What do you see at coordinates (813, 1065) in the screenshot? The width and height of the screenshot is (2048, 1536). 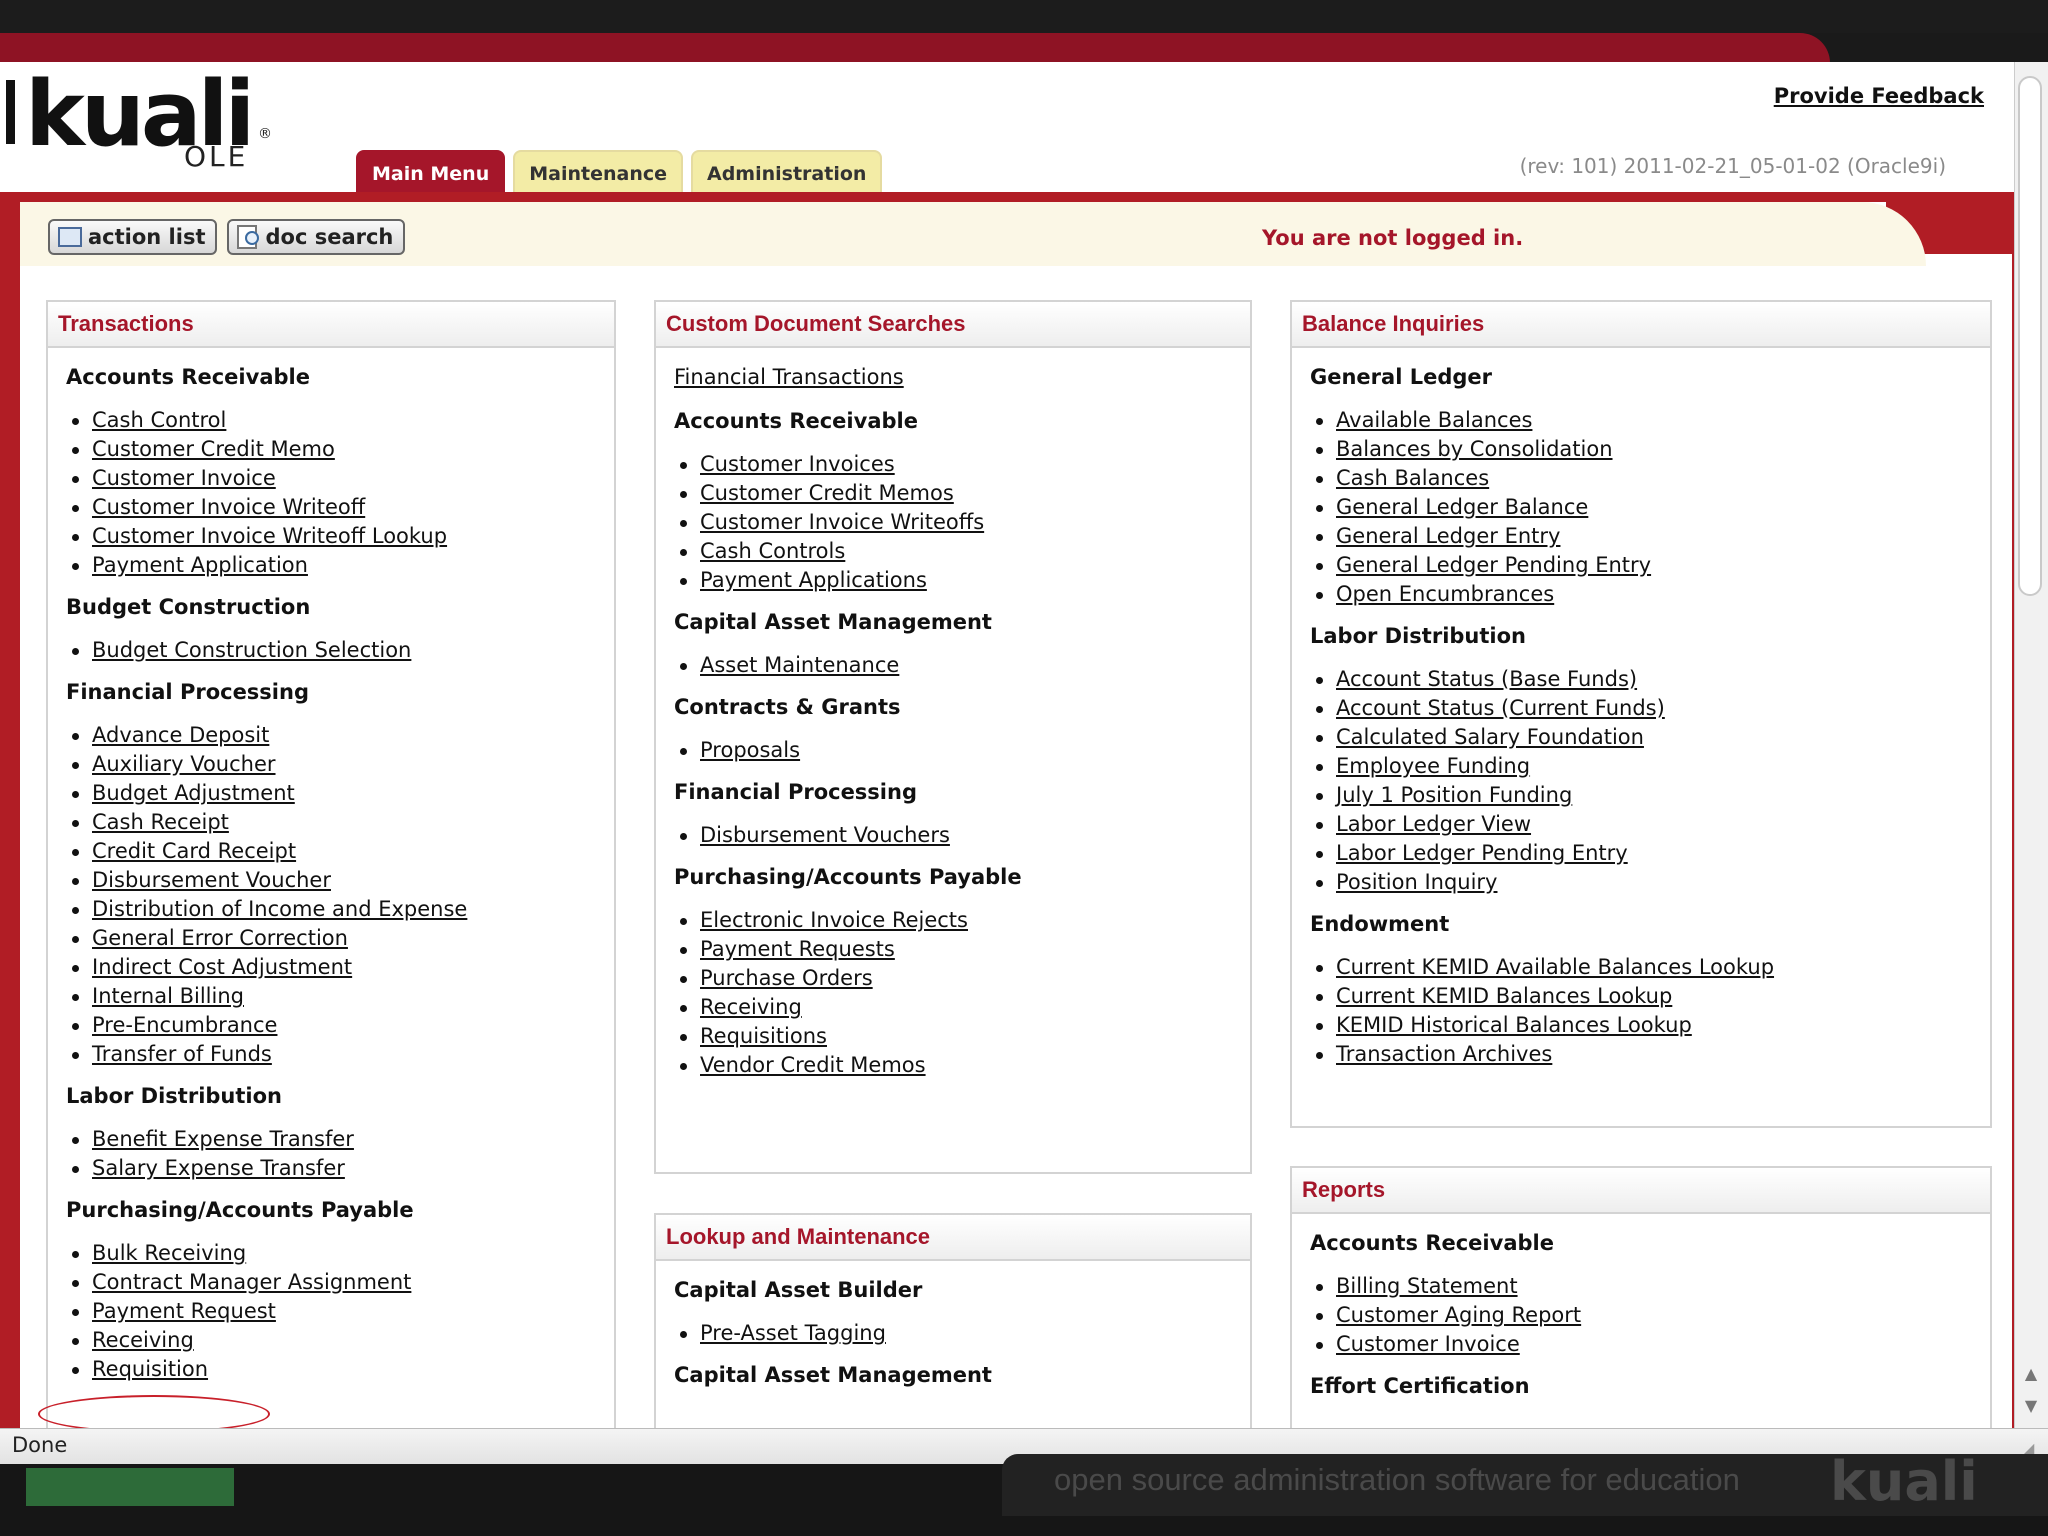 I see `link-vendor-credit-memos: Vendor Credit Memos` at bounding box center [813, 1065].